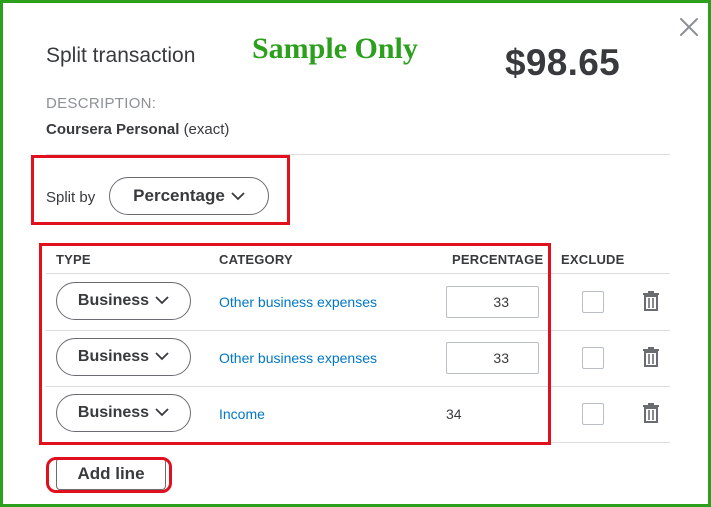 The image size is (711, 507). I want to click on description-name: Coursera Personal, so click(113, 129).